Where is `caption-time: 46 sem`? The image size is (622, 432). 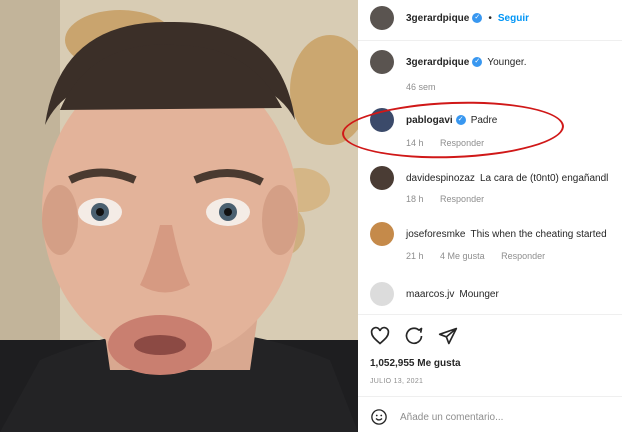
caption-time: 46 sem is located at coordinates (421, 87).